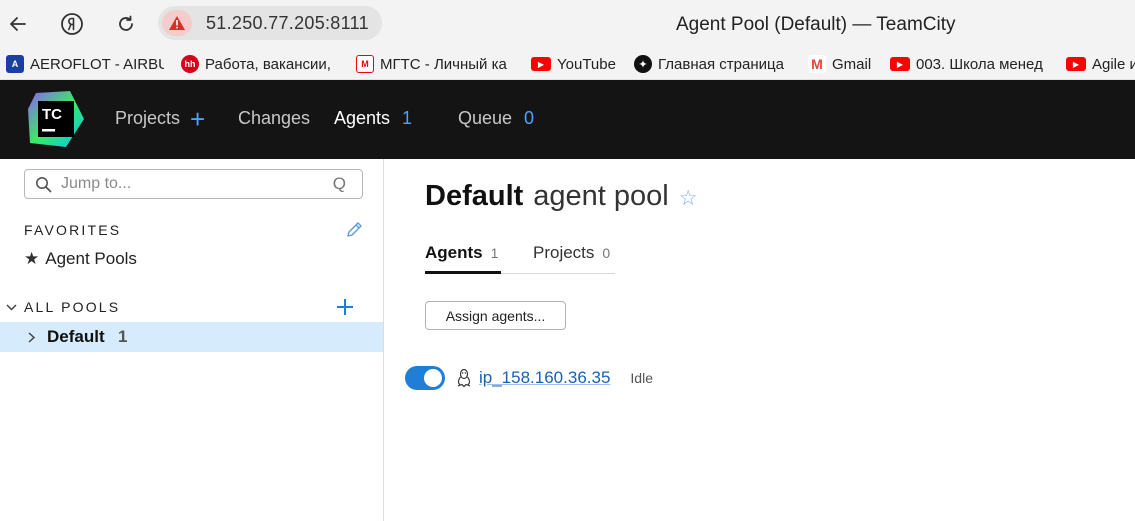 This screenshot has height=521, width=1135. I want to click on address-bar: 51.250.77.205:8111, so click(270, 23).